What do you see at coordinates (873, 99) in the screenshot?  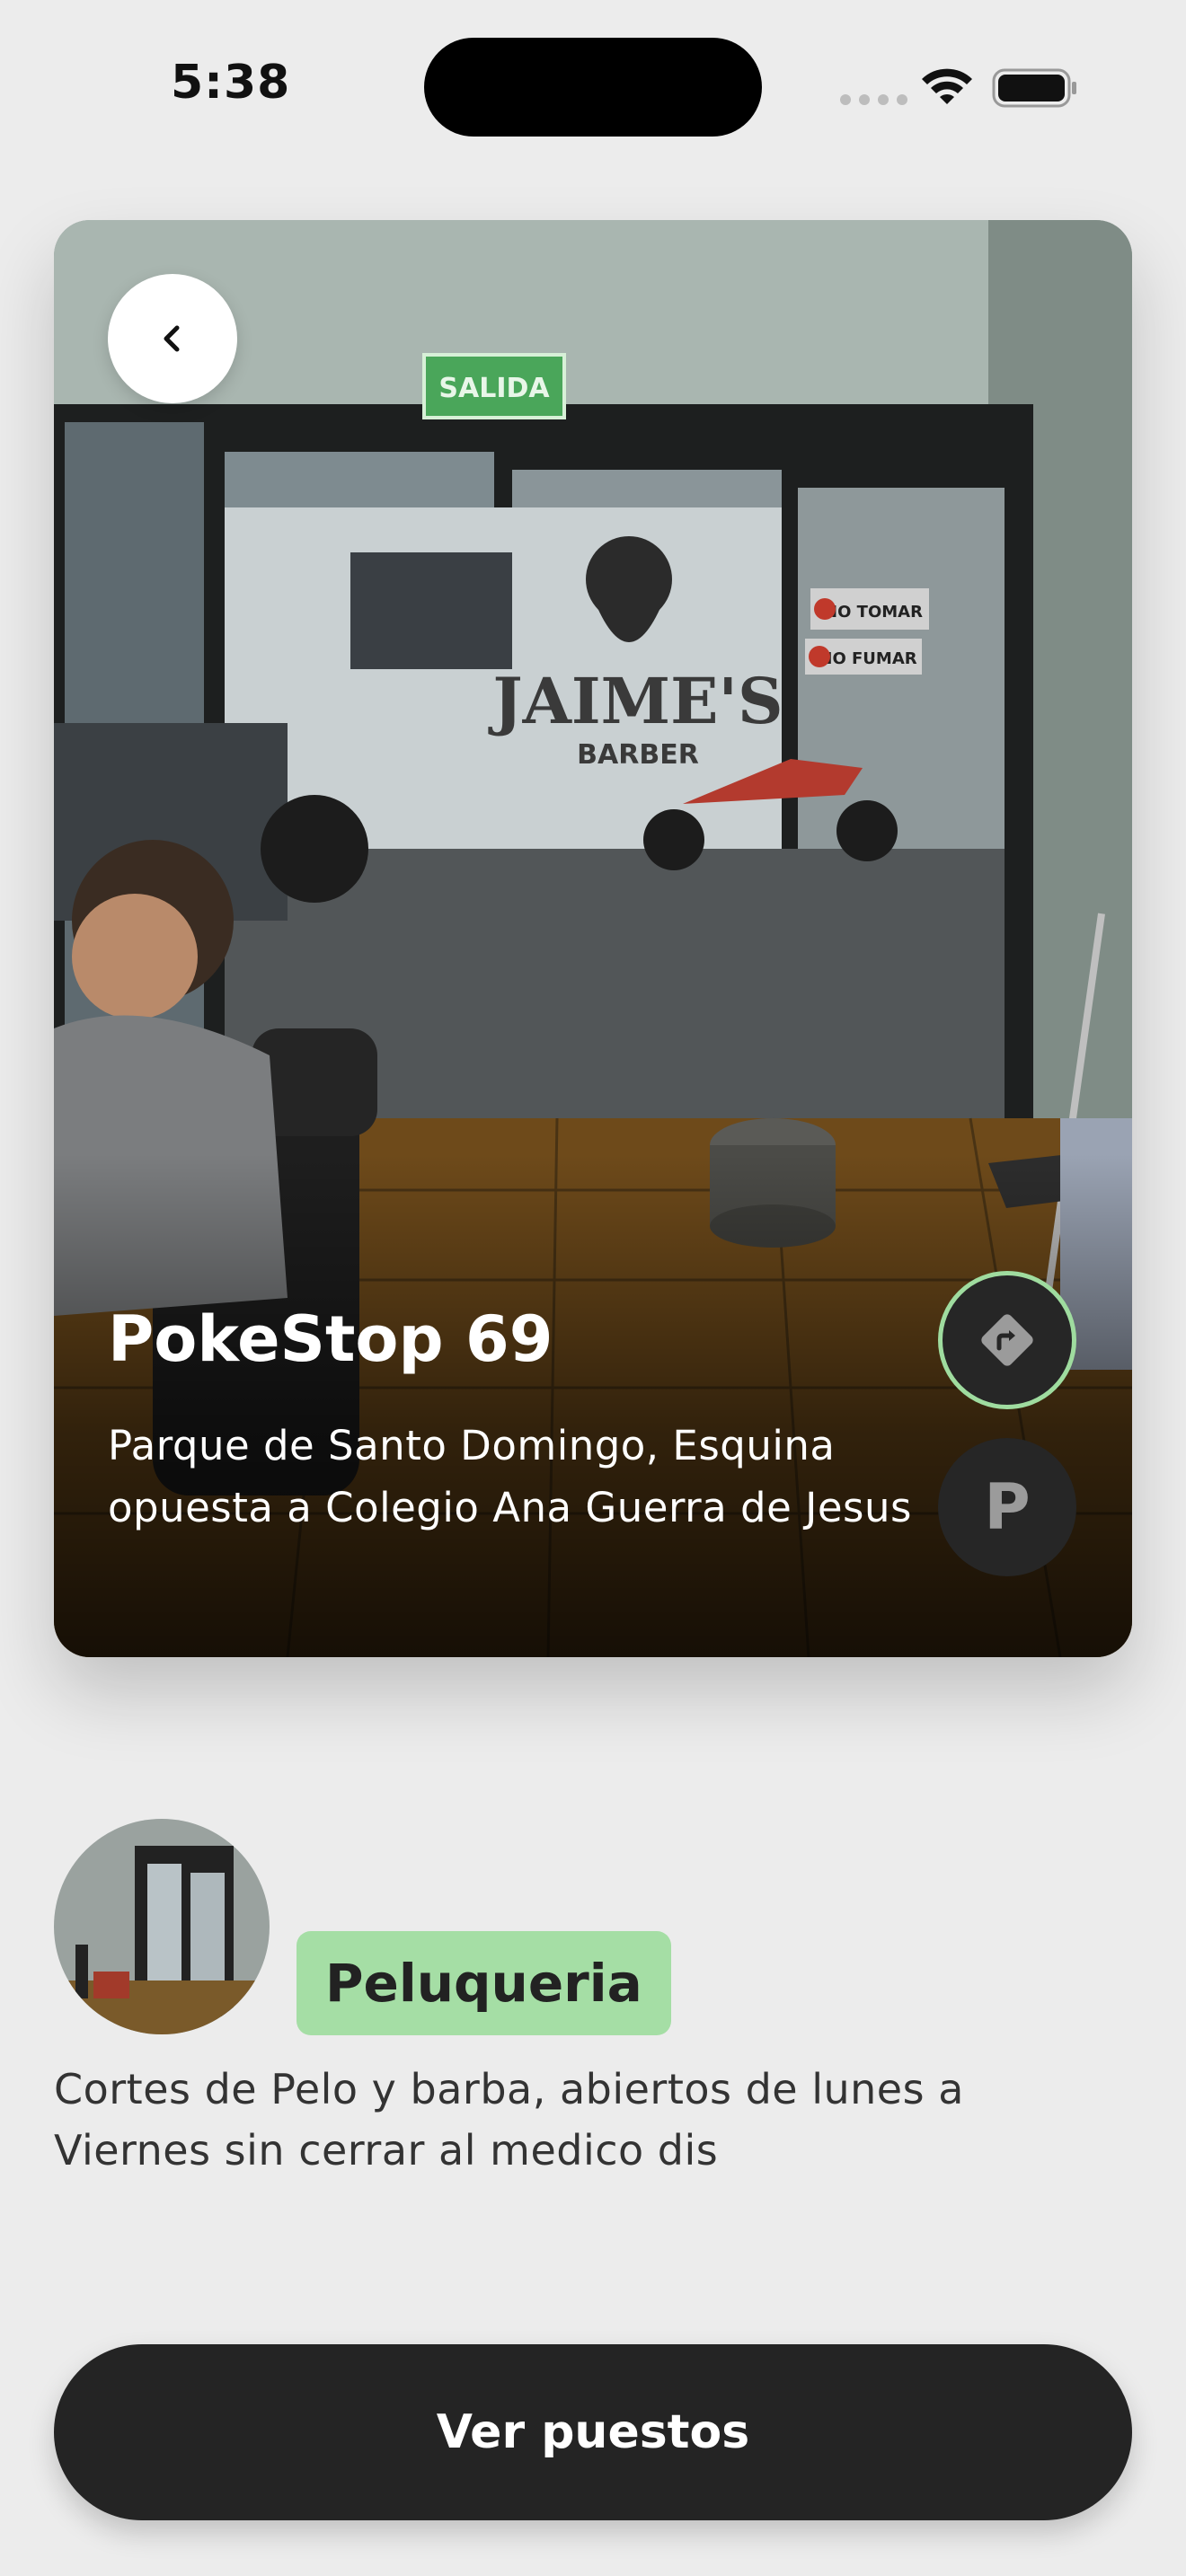 I see `cellular-signal-icon` at bounding box center [873, 99].